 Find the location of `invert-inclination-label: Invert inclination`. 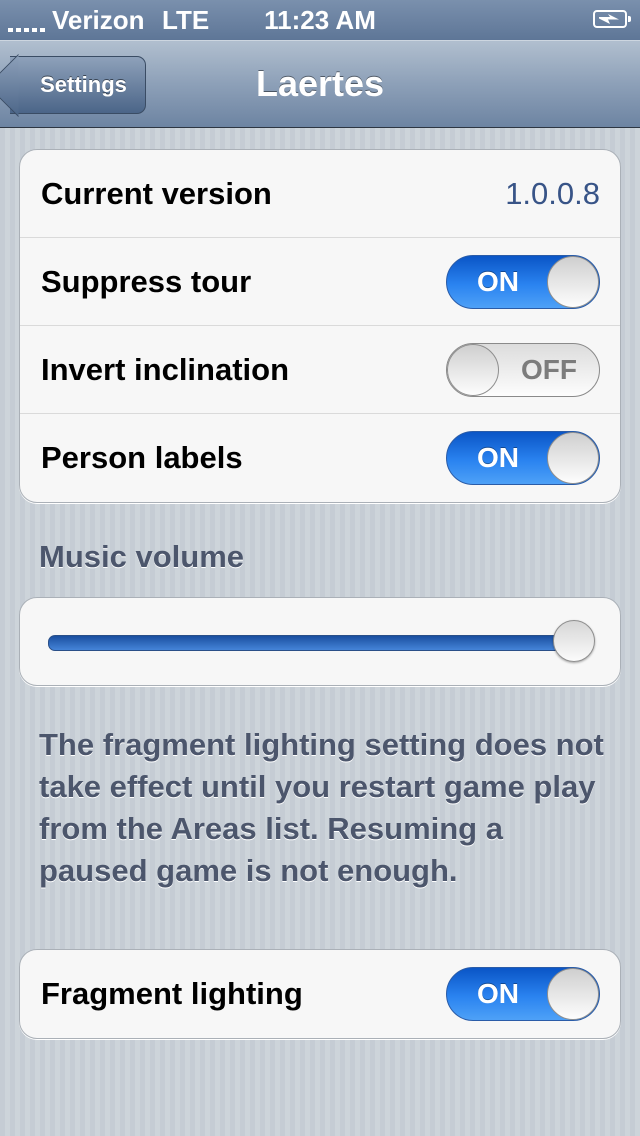

invert-inclination-label: Invert inclination is located at coordinates (165, 369).